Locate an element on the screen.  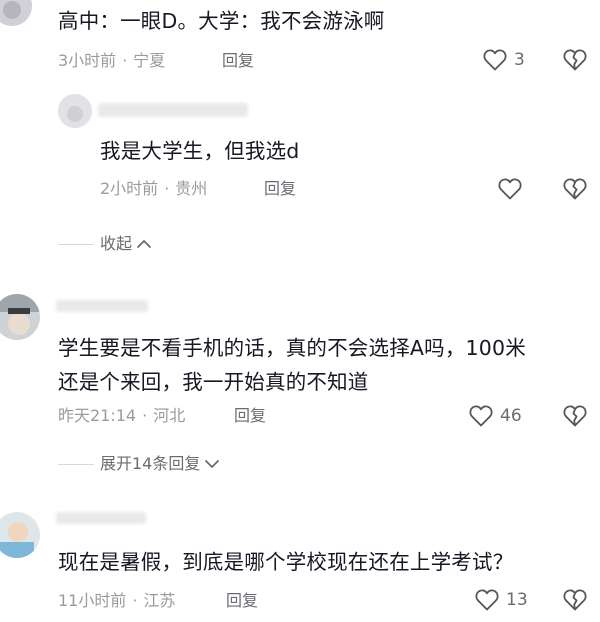
comment-text: 现在是暑假，到底是哪个学校现在还在上学考试？ is located at coordinates (286, 562).